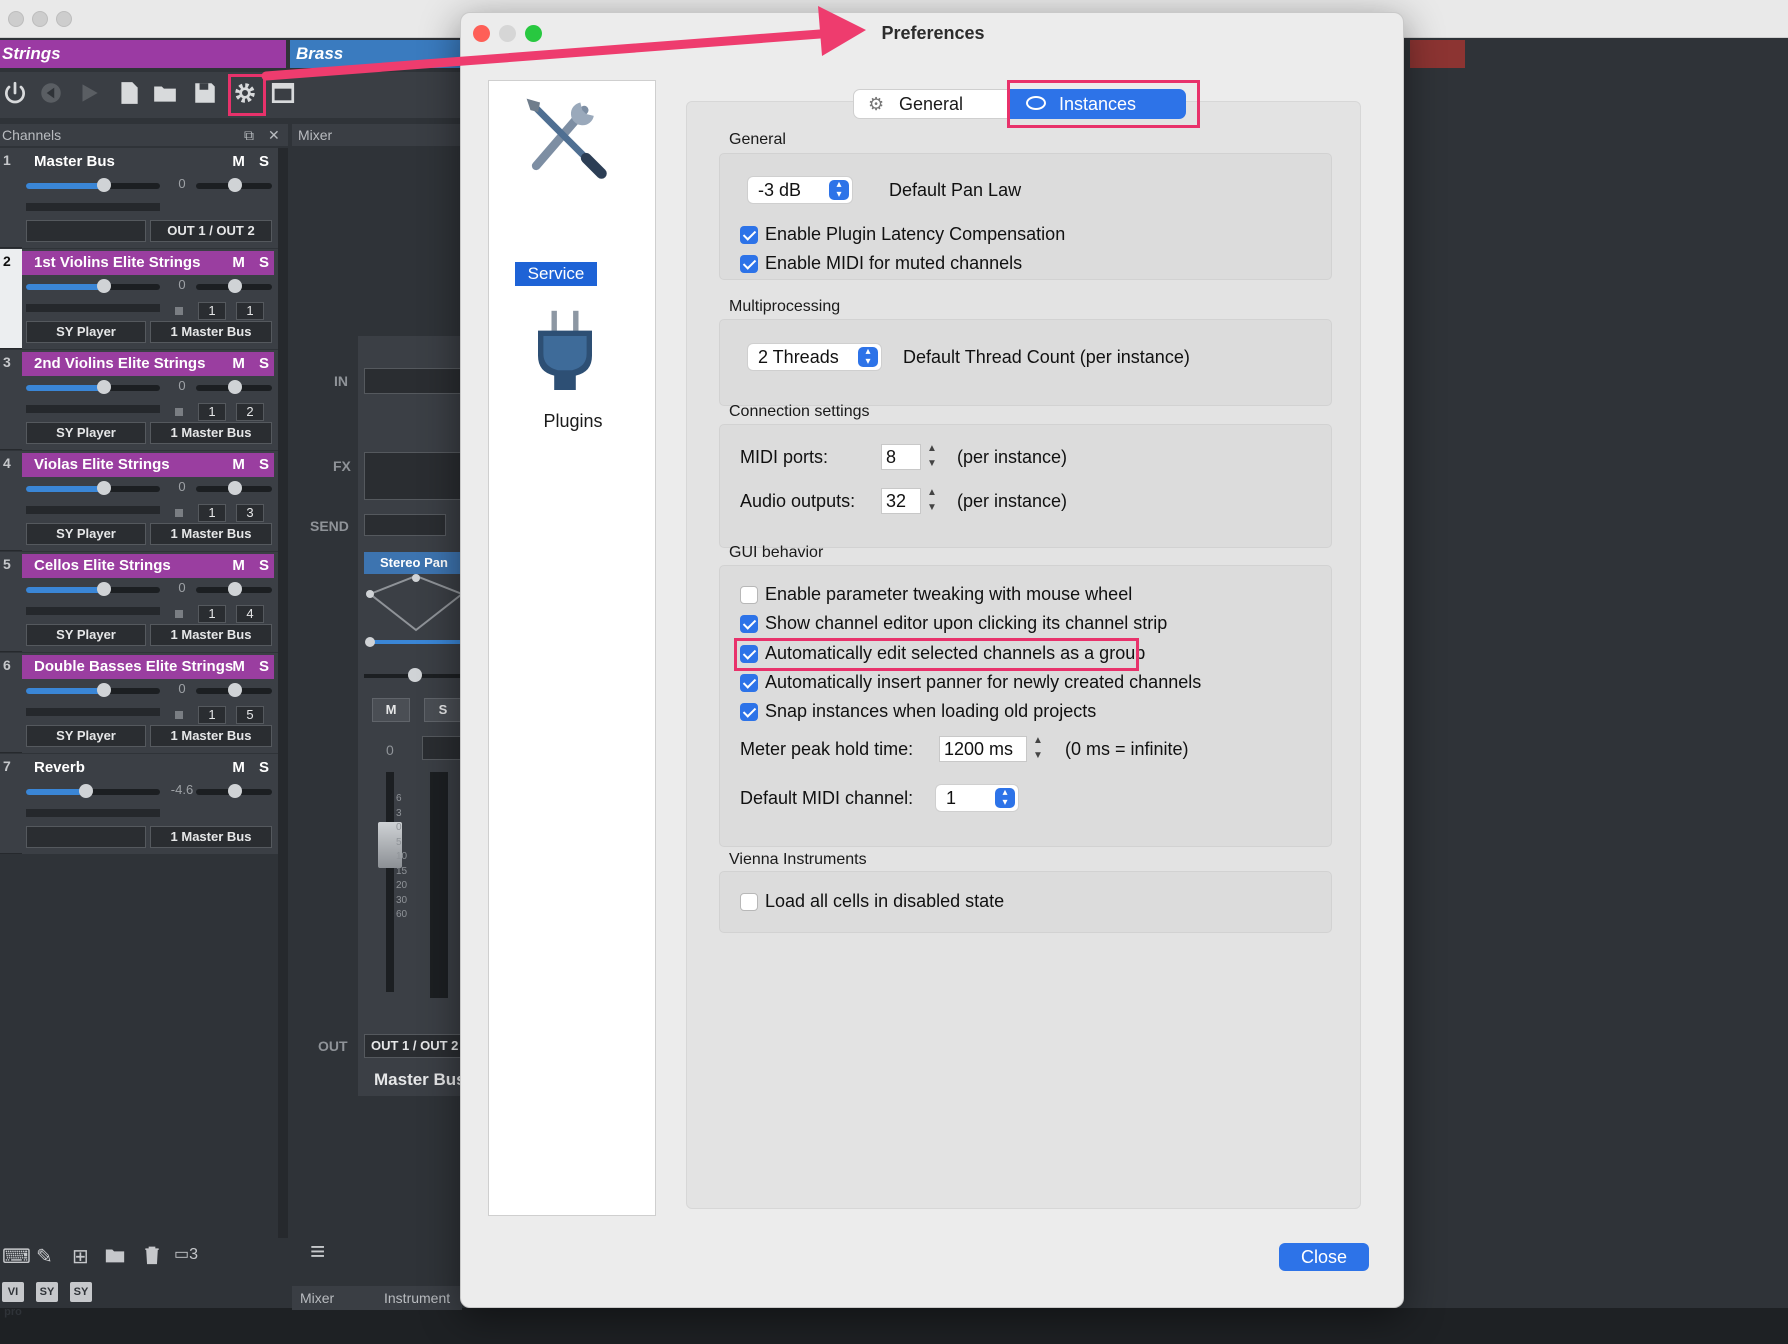 Image resolution: width=1788 pixels, height=1344 pixels. I want to click on folder-icon, so click(115, 1258).